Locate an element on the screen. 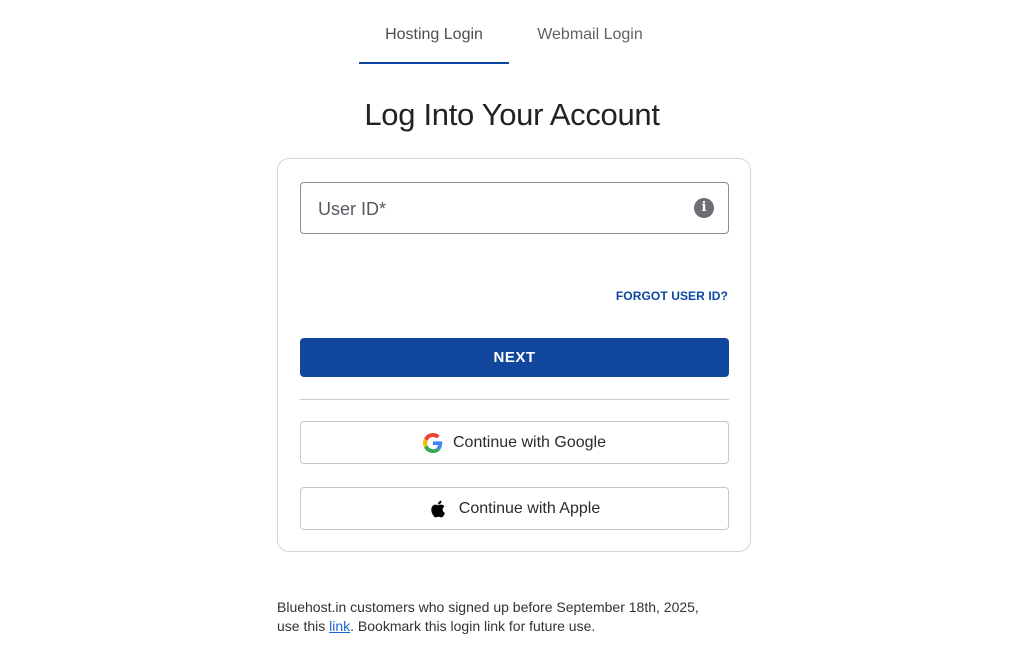 The image size is (1024, 648). divider is located at coordinates (514, 399).